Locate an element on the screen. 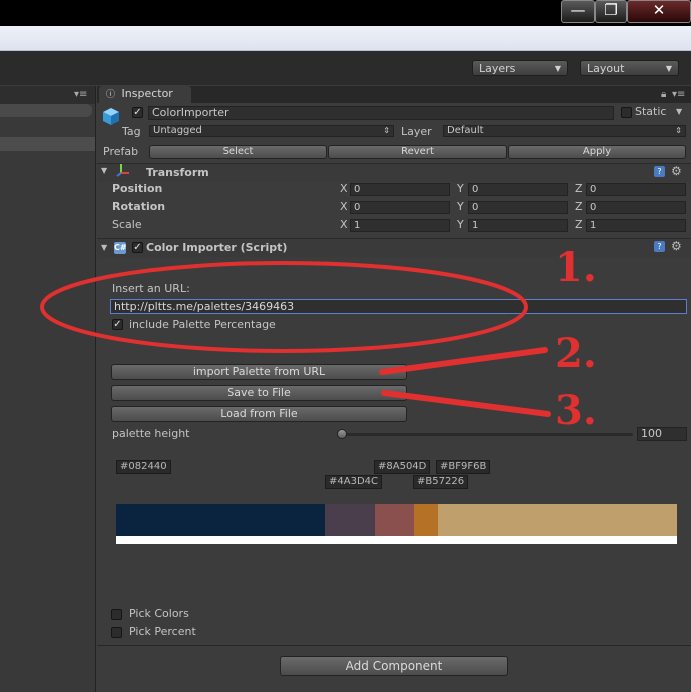 This screenshot has width=691, height=692. arrow-step2 is located at coordinates (463, 361).